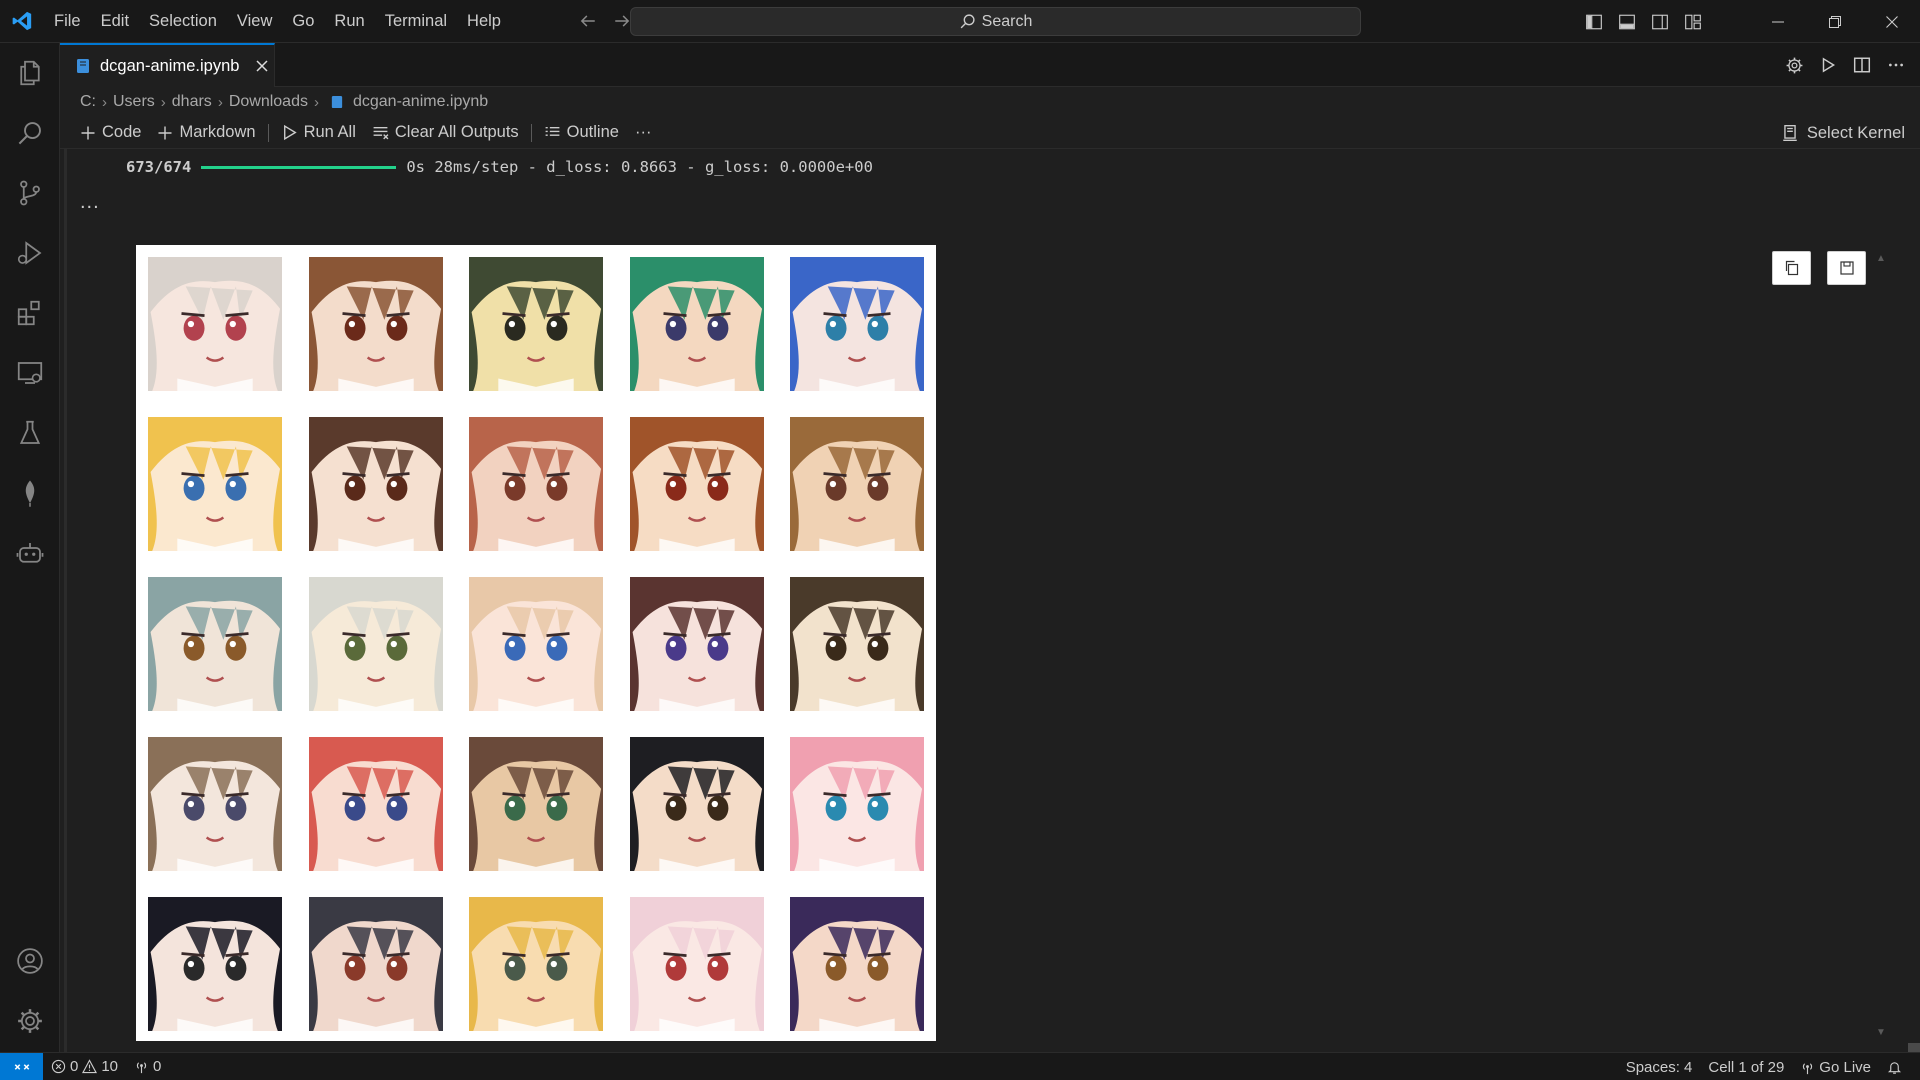 The image size is (1920, 1080). I want to click on progress-bar, so click(299, 167).